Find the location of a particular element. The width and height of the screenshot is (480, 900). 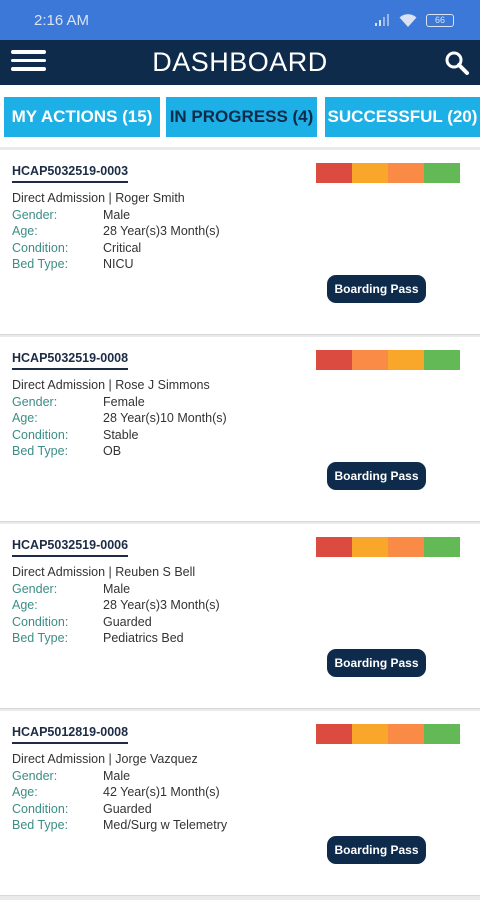

condition-value: Critical is located at coordinates (122, 248).